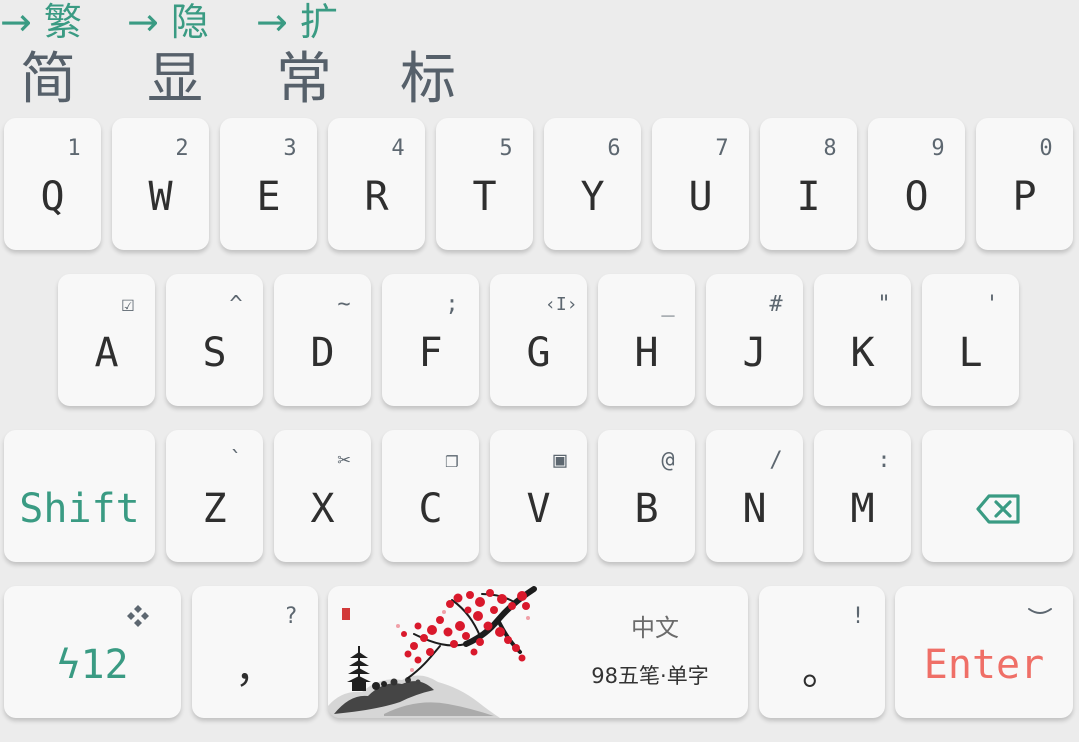  I want to click on key-f: ; F, so click(430, 340).